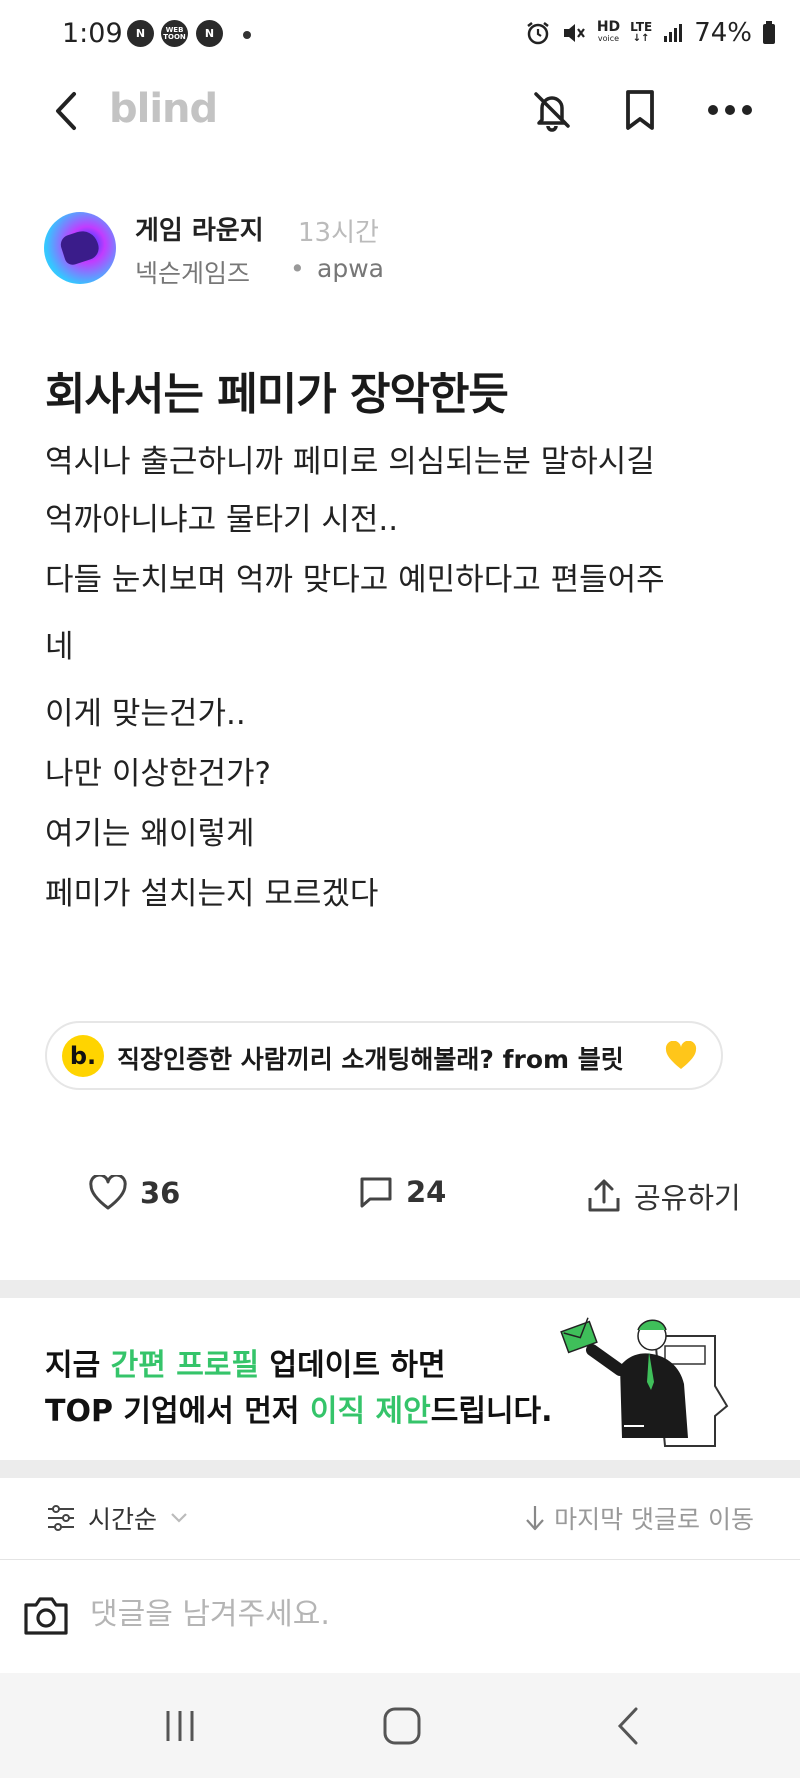 The width and height of the screenshot is (800, 1778). What do you see at coordinates (61, 1518) in the screenshot?
I see `sort-icon` at bounding box center [61, 1518].